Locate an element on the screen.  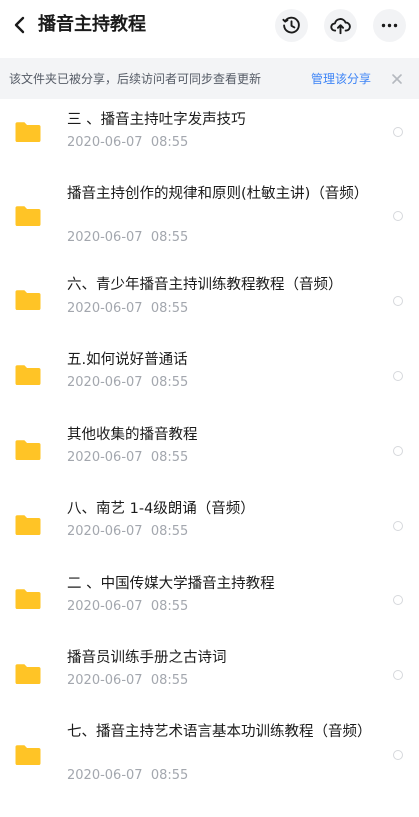
manage-share-link: 管理该分享 is located at coordinates (341, 79).